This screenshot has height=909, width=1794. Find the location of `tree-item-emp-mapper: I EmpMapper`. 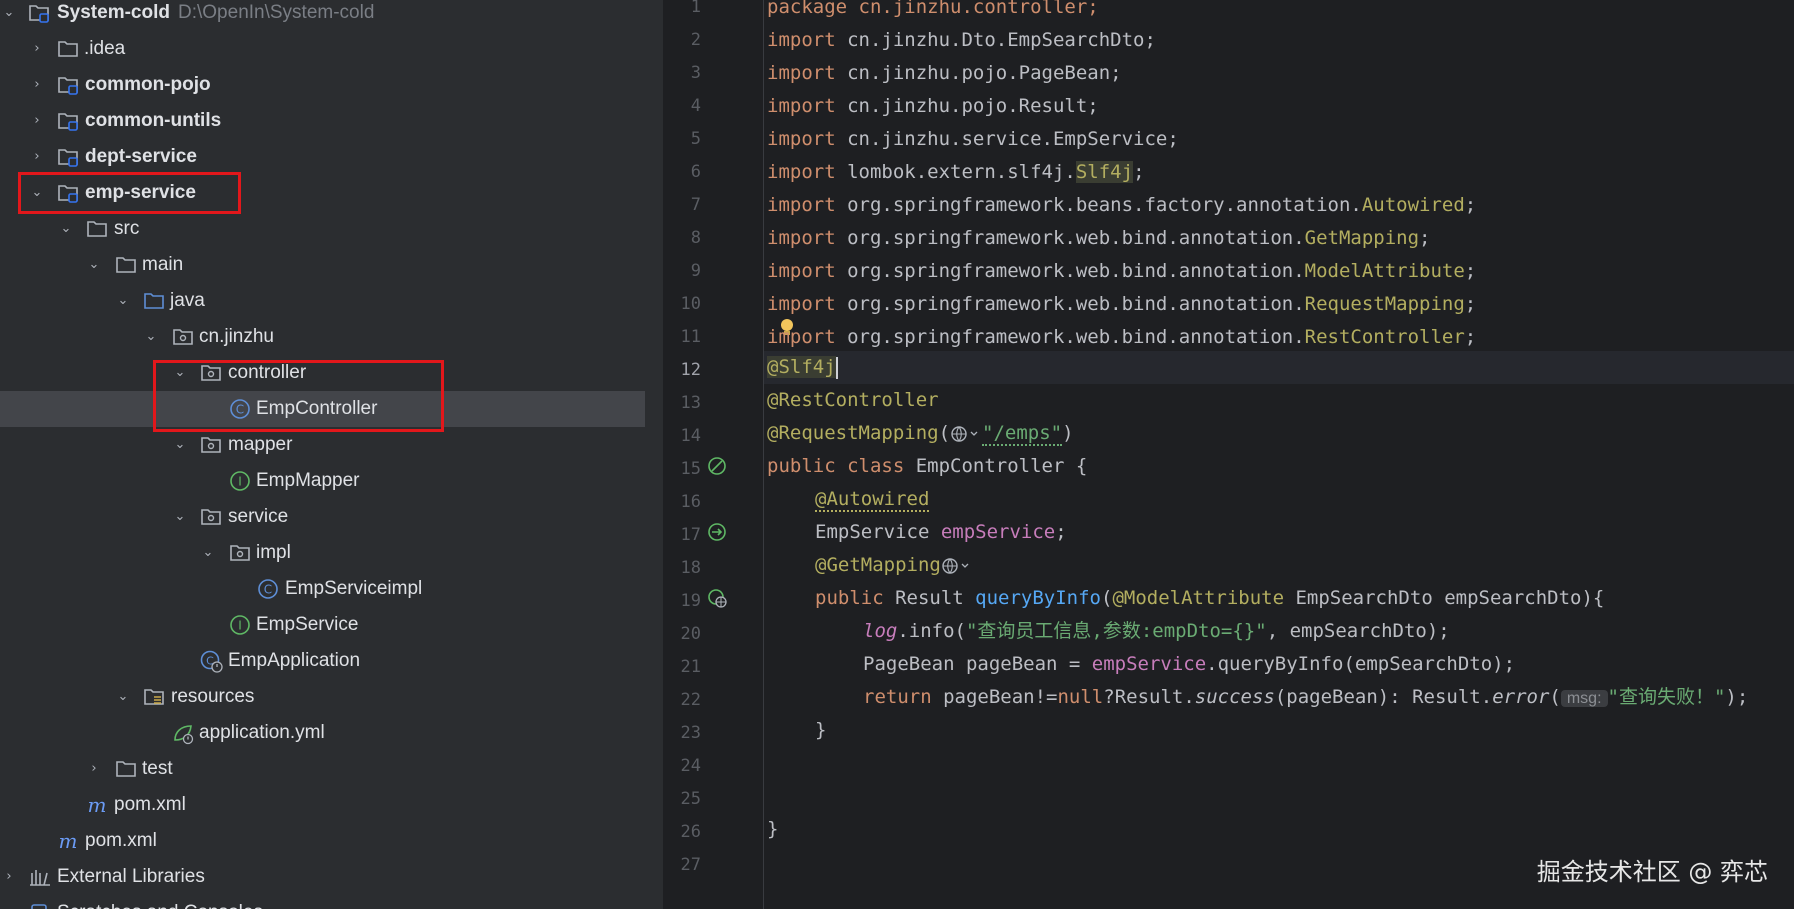

tree-item-emp-mapper: I EmpMapper is located at coordinates (331, 481).